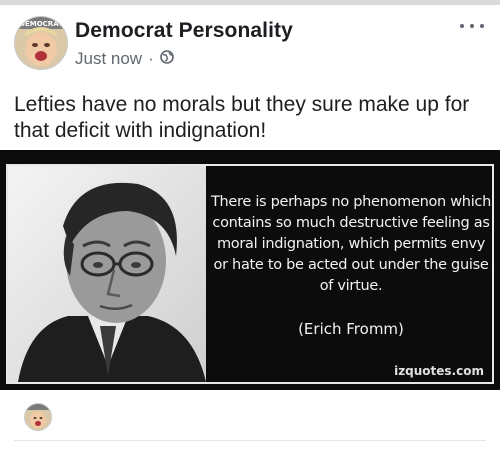  What do you see at coordinates (38, 417) in the screenshot?
I see `commenter-avatar` at bounding box center [38, 417].